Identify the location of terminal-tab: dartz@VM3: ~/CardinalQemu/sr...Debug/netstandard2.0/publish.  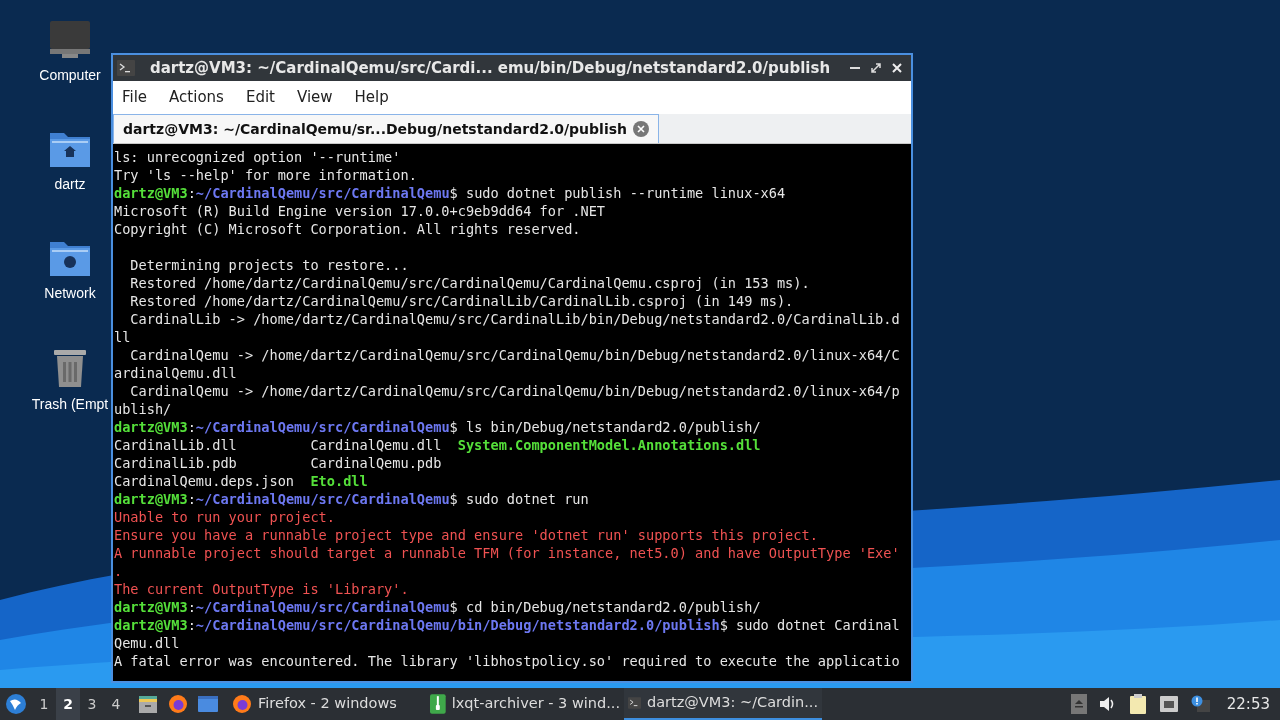
(386, 128).